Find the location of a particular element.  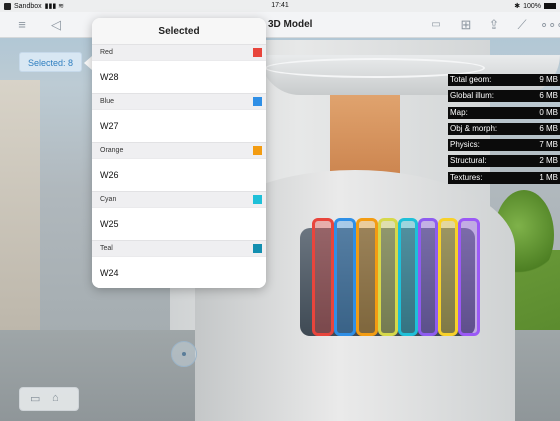

selection-group: Cyan W25 is located at coordinates (179, 215).